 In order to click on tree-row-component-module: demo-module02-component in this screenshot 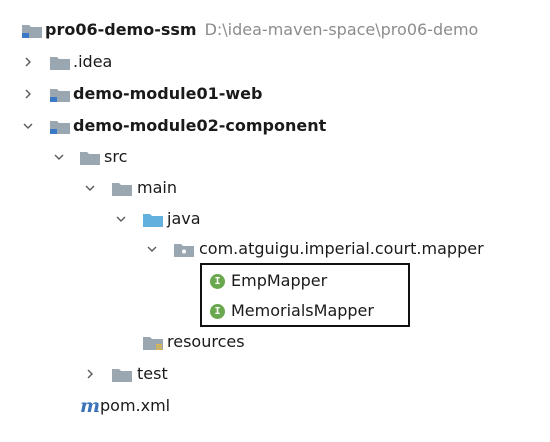, I will do `click(275, 126)`.